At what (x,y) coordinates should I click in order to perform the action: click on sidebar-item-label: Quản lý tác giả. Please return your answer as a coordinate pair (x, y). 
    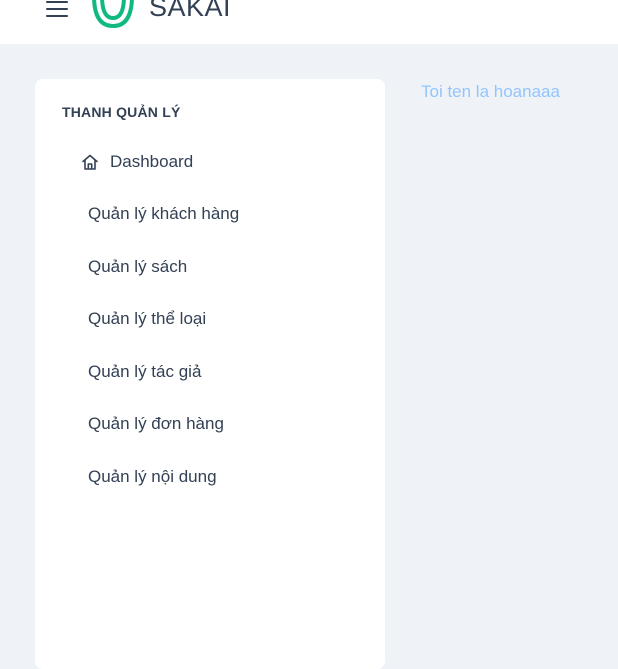
    Looking at the image, I should click on (145, 371).